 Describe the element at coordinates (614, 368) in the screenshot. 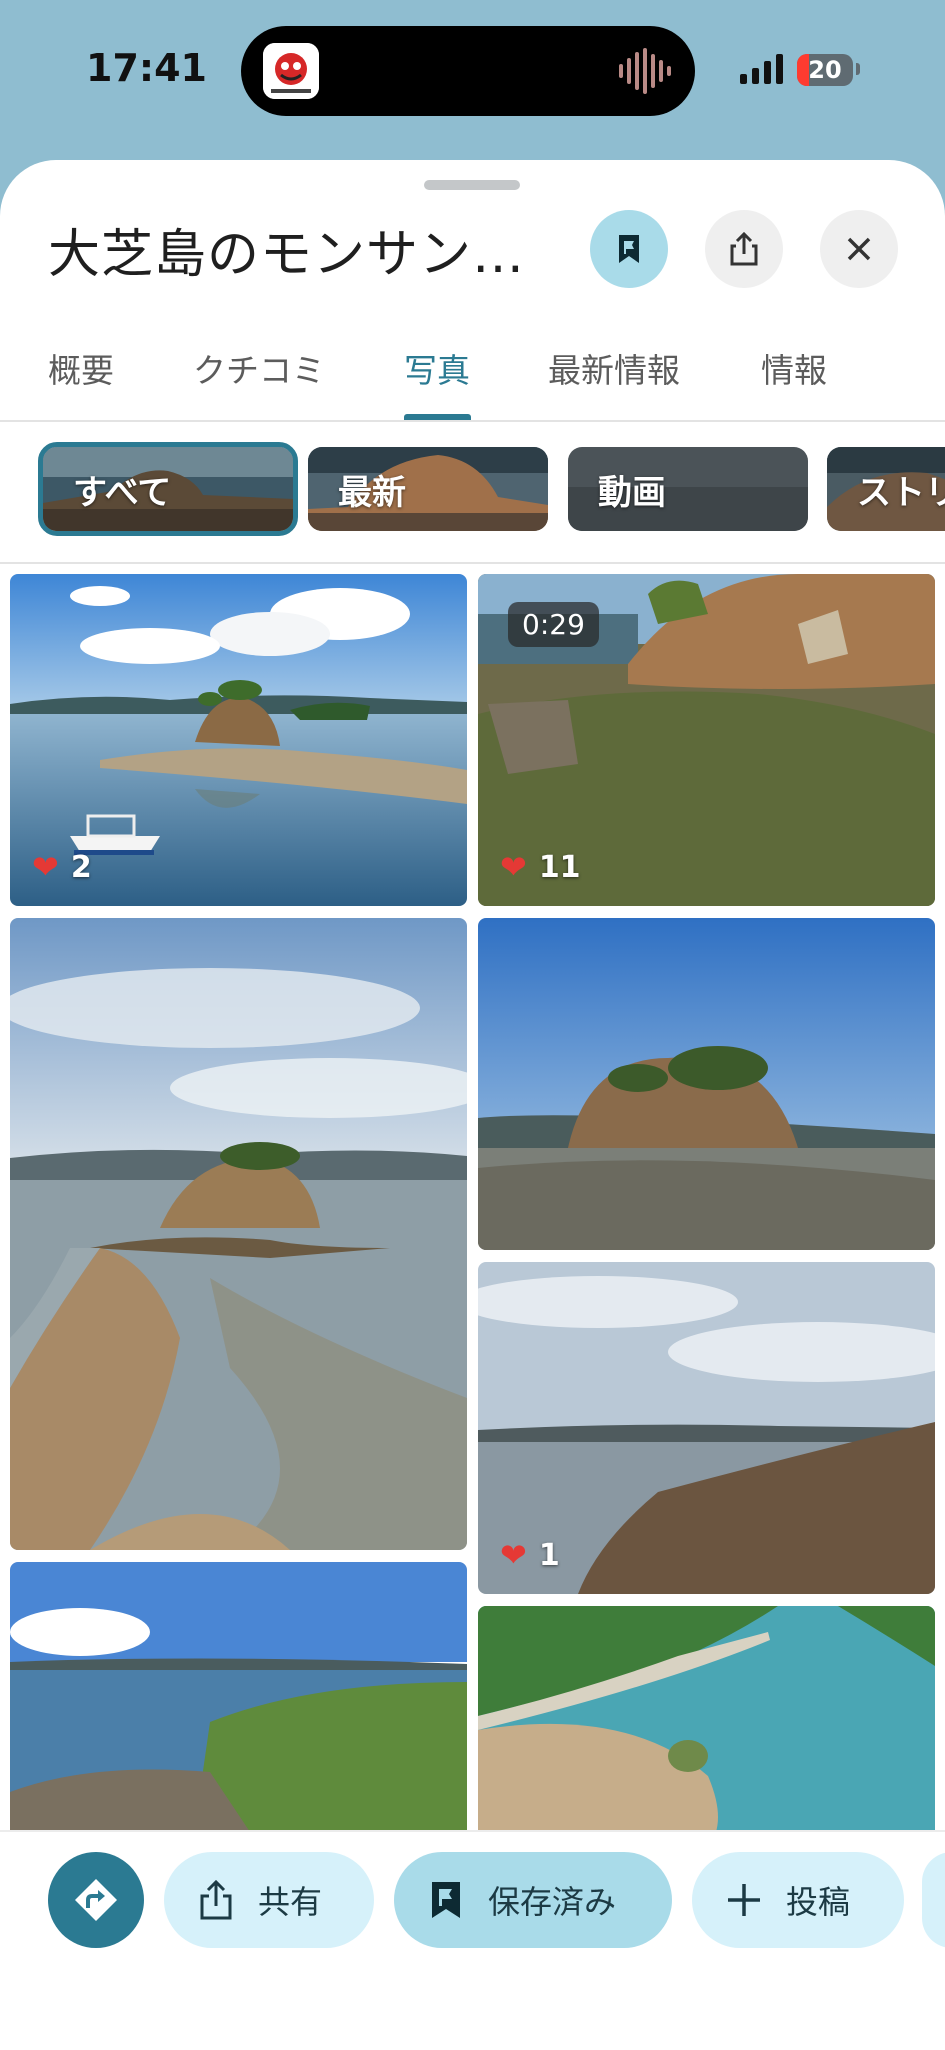

I see `tab-updates: 最新情報` at that location.